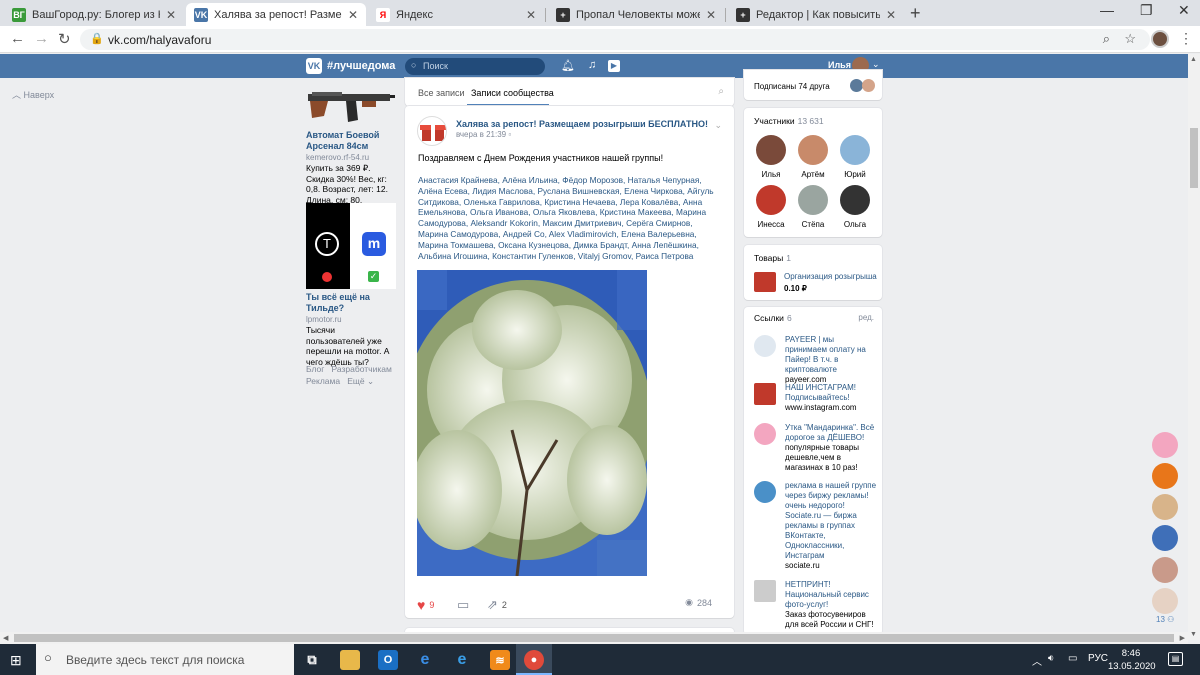  Describe the element at coordinates (830, 276) in the screenshot. I see `good-name: Организация розыгрыша` at that location.